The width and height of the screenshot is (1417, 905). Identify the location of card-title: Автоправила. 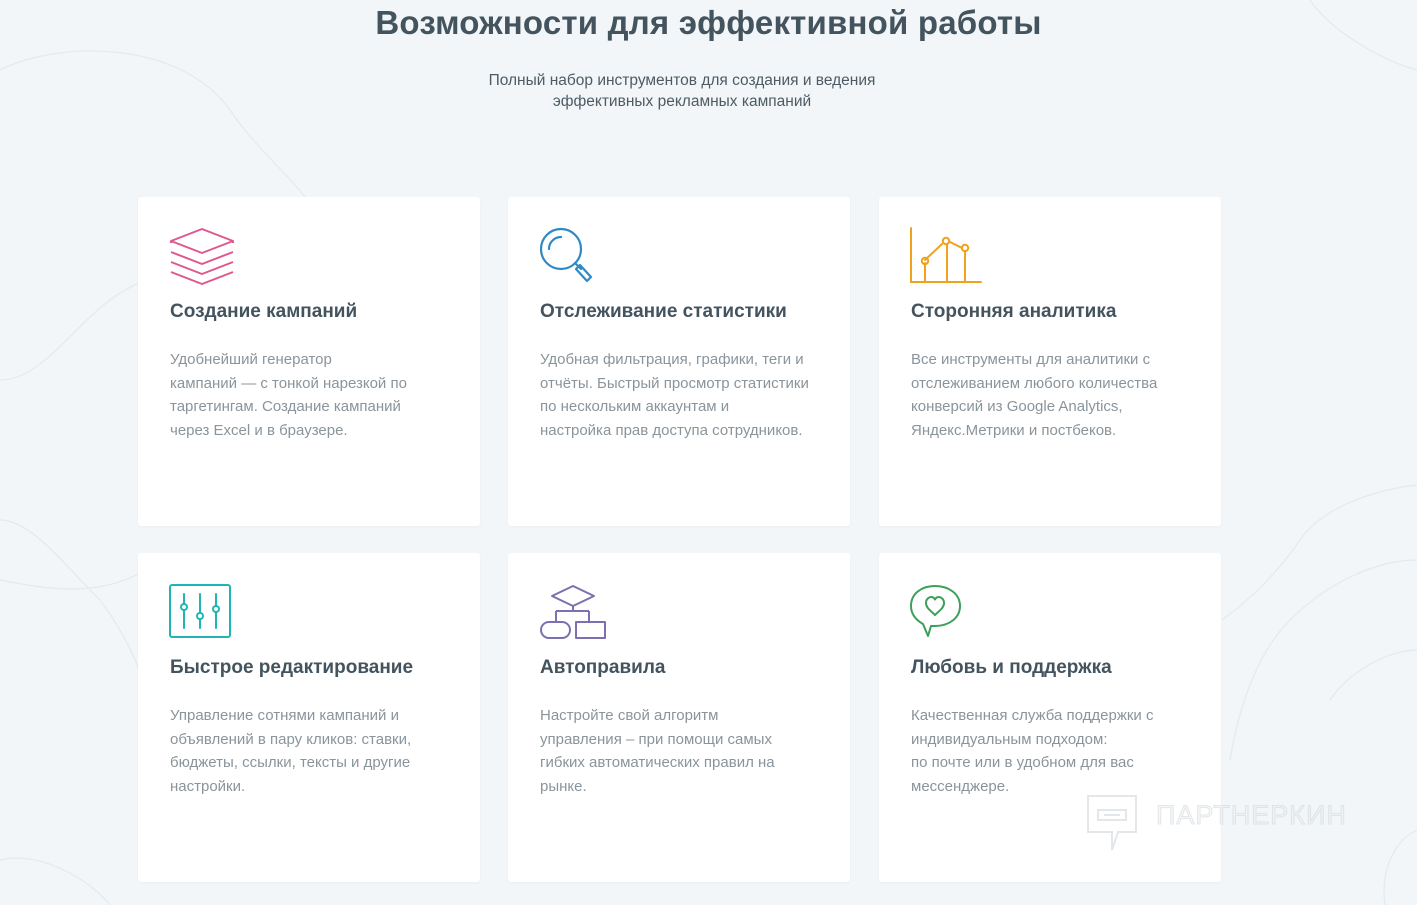
(603, 667).